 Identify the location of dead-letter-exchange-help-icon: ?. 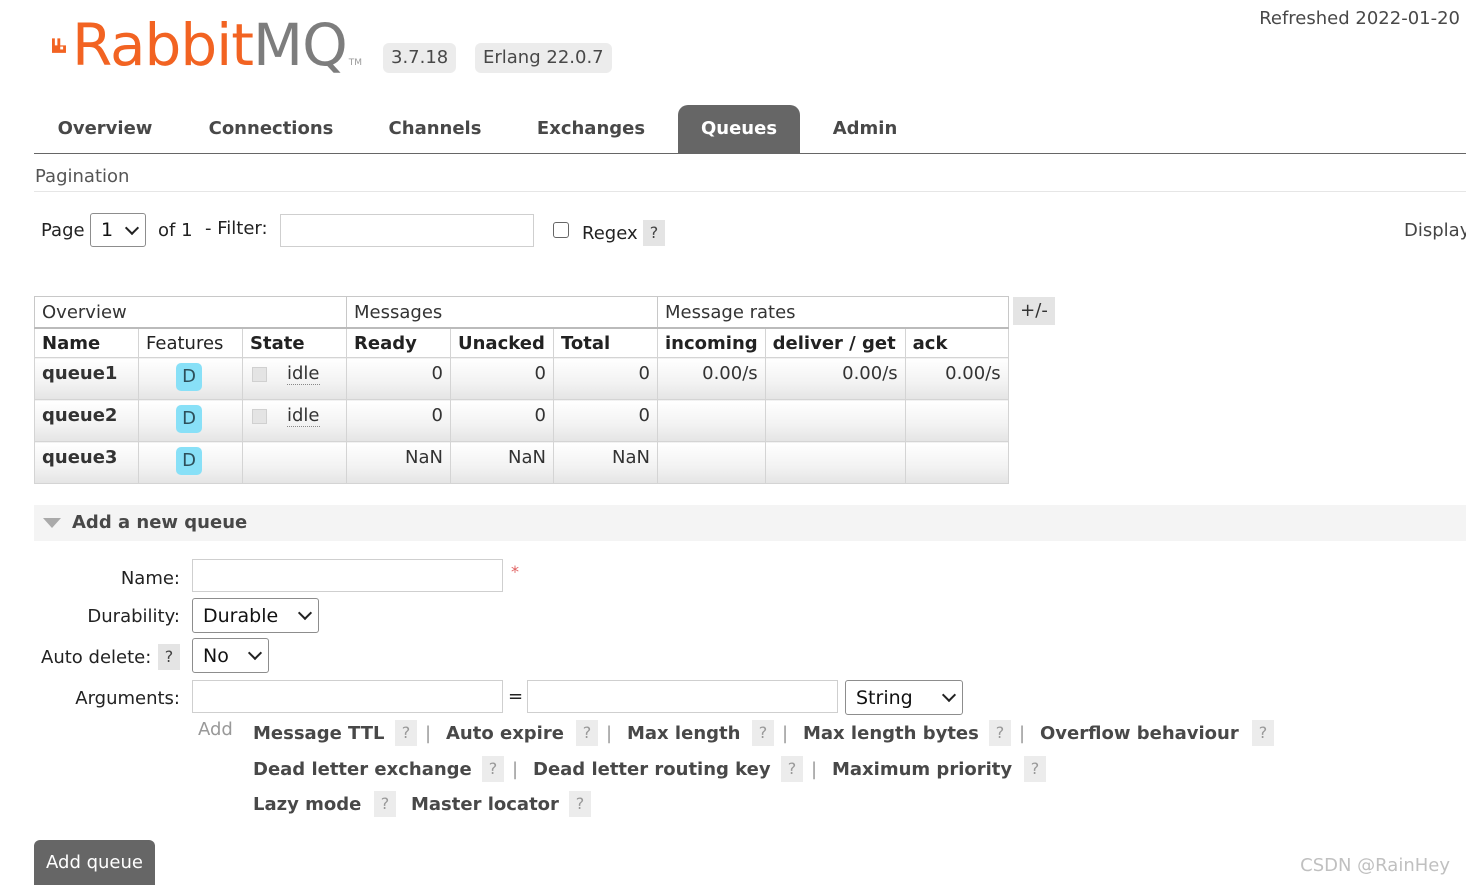
(493, 769).